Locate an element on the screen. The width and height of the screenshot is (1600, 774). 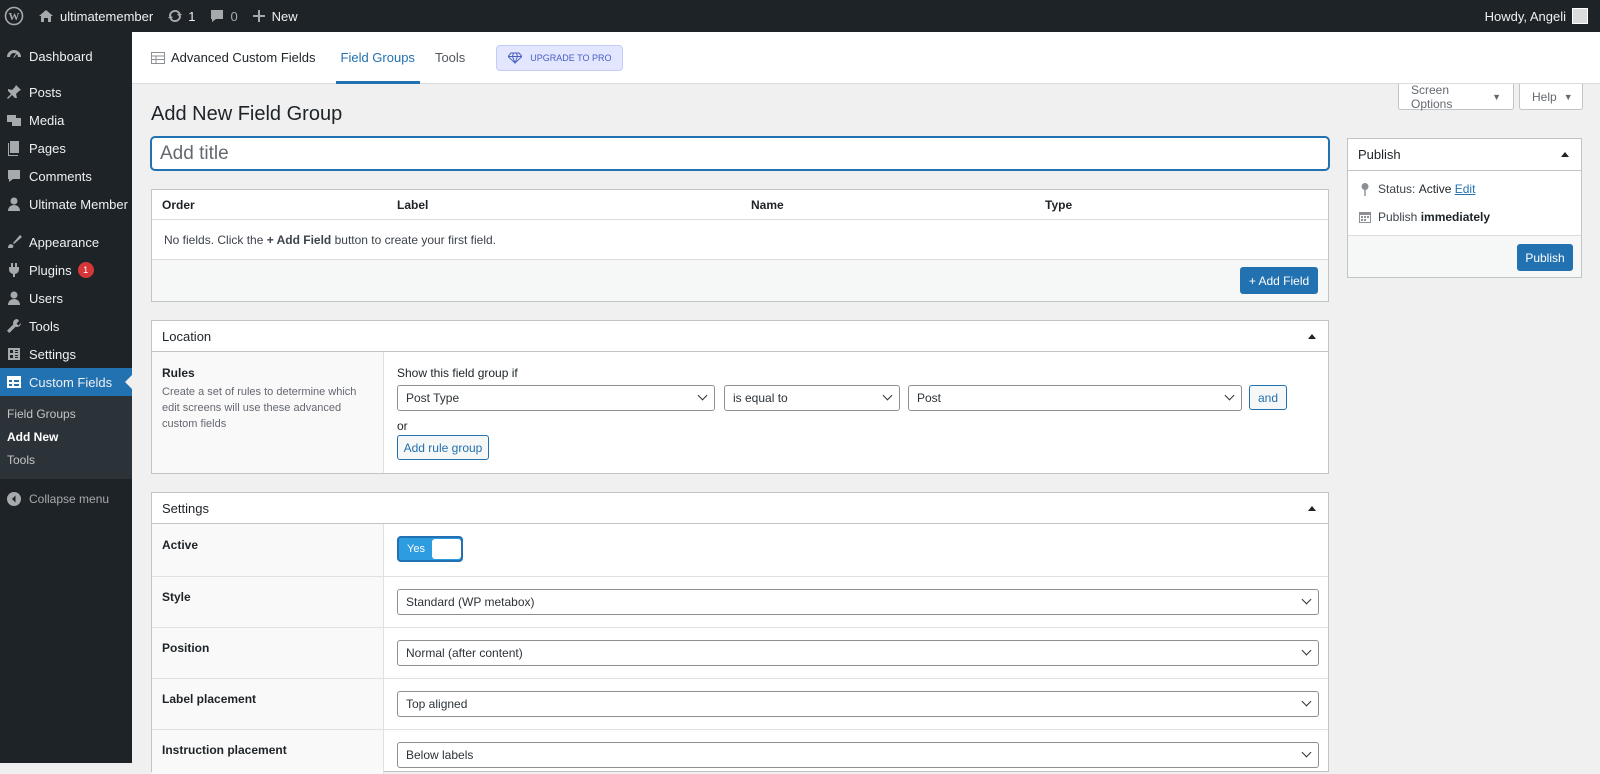
active-toggle: Yes is located at coordinates (430, 549).